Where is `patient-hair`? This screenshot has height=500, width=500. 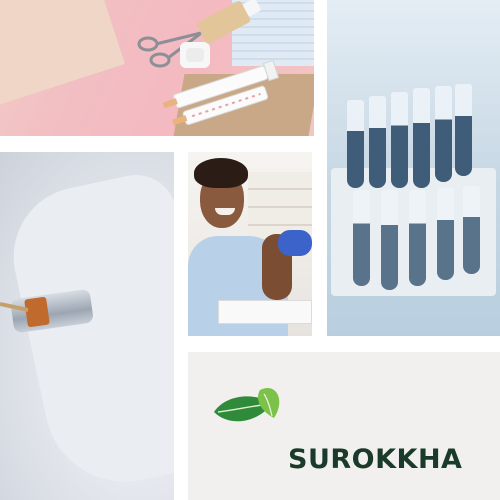
patient-hair is located at coordinates (221, 173).